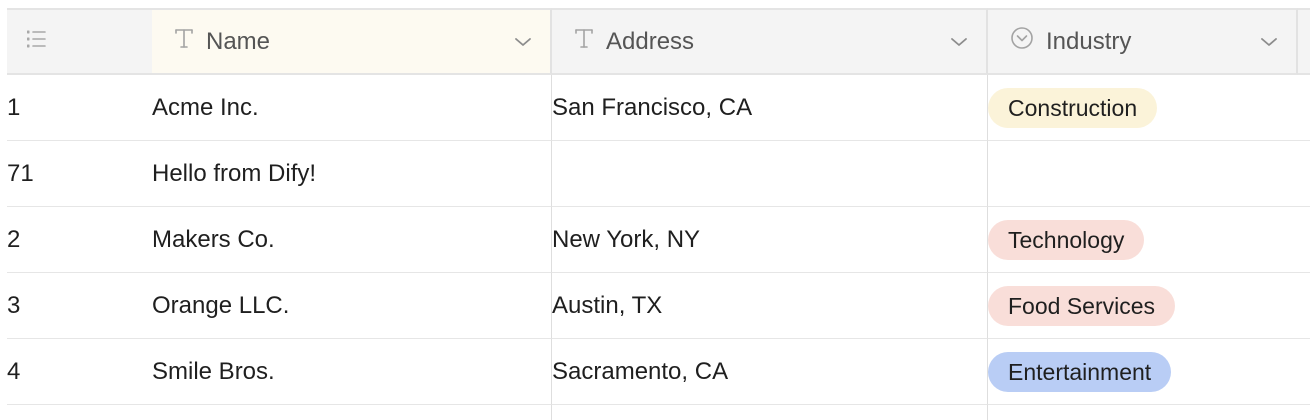  What do you see at coordinates (352, 306) in the screenshot?
I see `name-cell: Orange LLC.` at bounding box center [352, 306].